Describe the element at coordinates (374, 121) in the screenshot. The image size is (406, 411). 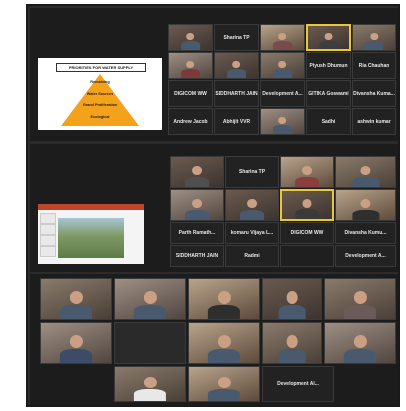
I see `name-tile: ashwin kumar` at that location.